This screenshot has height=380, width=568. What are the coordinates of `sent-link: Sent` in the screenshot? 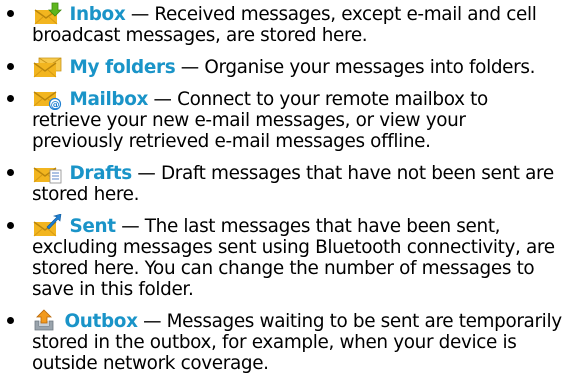 It's located at (93, 226).